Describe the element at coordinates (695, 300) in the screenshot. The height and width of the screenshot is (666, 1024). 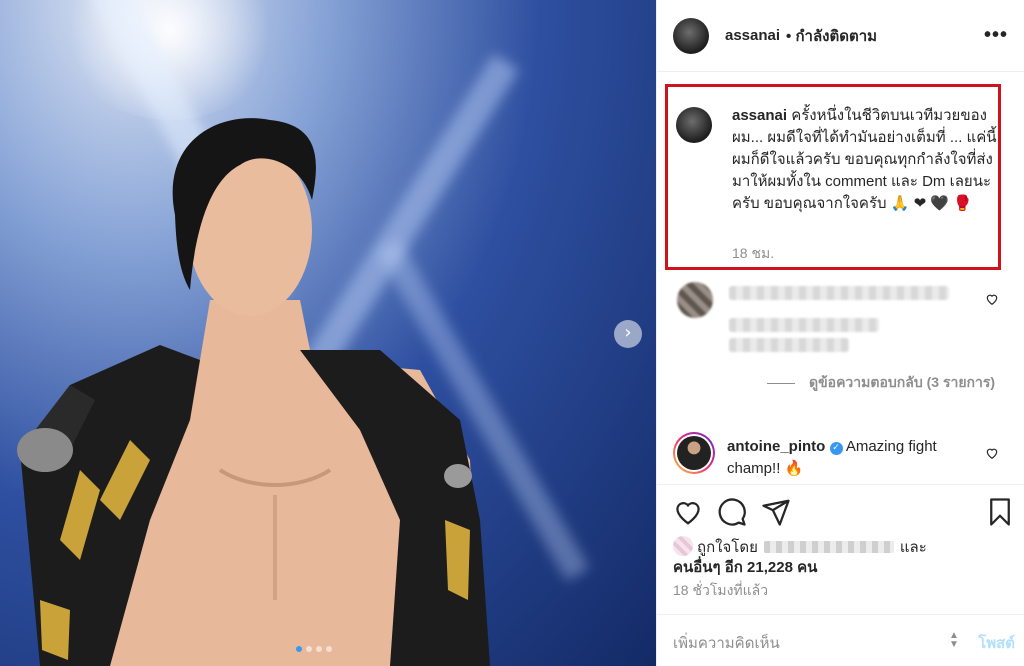
I see `blurred-avatar` at that location.